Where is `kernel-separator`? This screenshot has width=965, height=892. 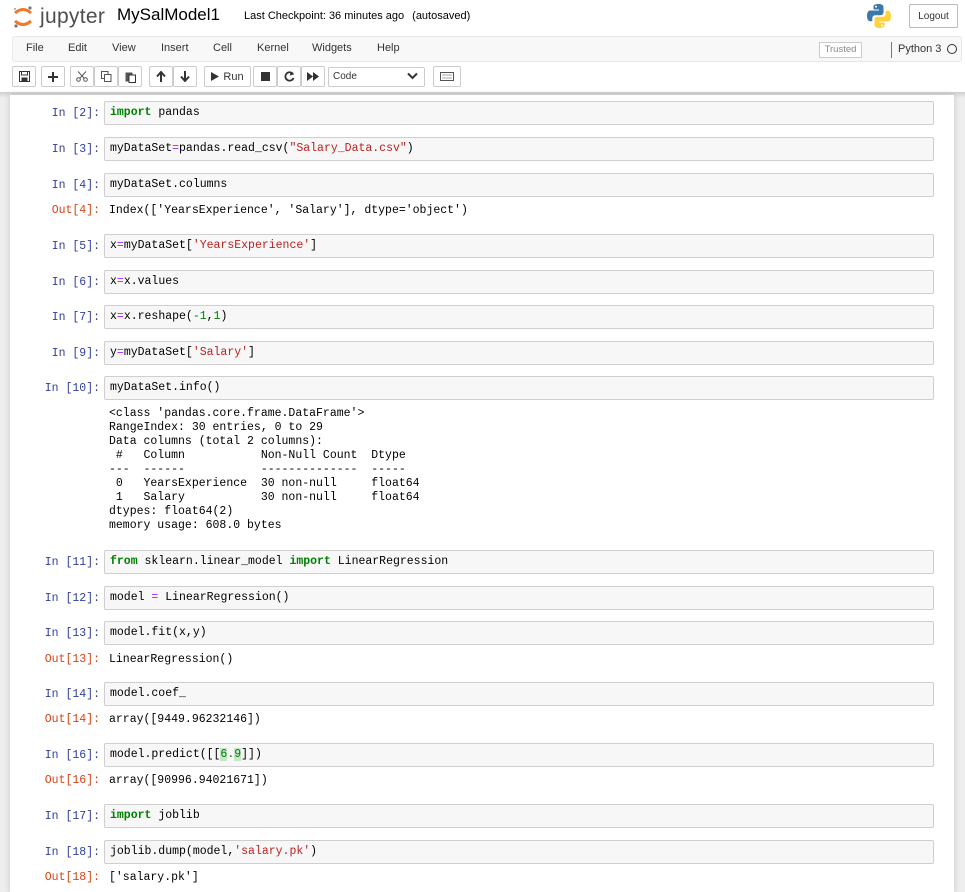
kernel-separator is located at coordinates (891, 50).